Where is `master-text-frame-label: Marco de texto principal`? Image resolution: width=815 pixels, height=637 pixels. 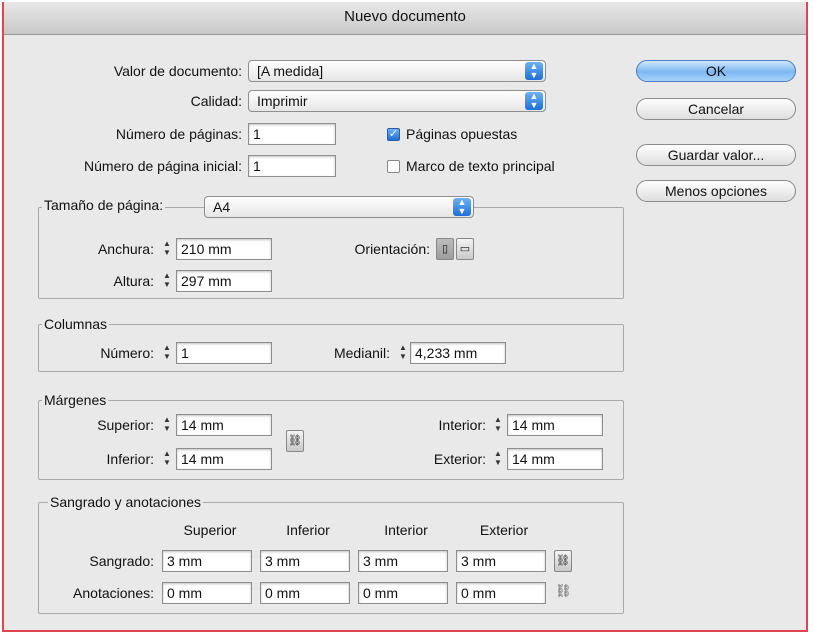 master-text-frame-label: Marco de texto principal is located at coordinates (480, 166).